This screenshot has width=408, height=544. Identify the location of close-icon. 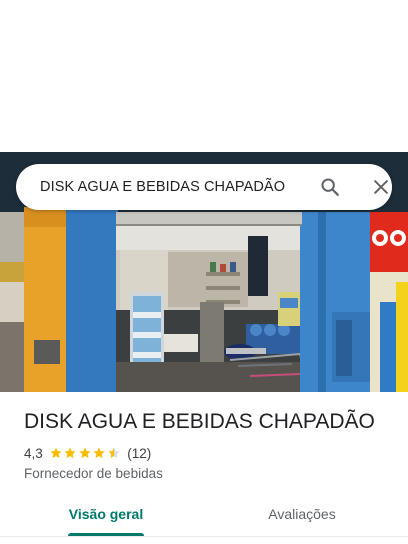
(381, 187).